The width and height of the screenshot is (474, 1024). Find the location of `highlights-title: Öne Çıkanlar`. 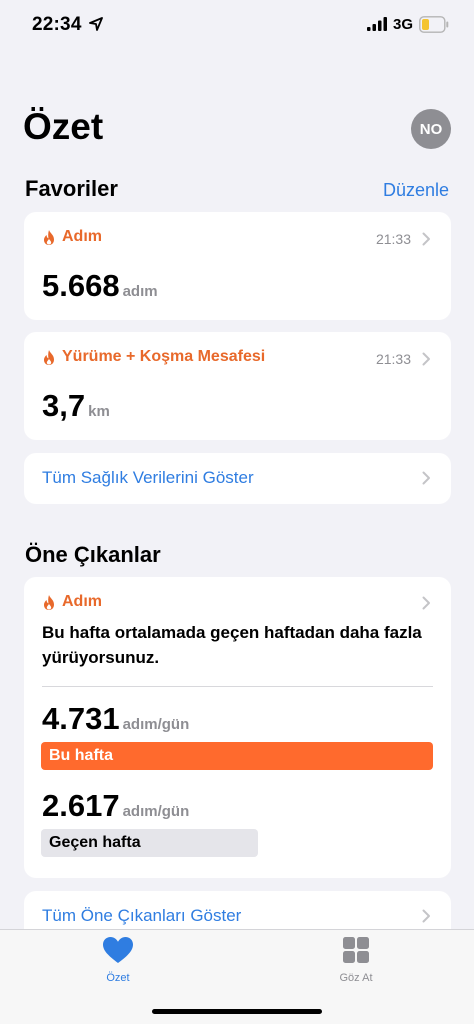

highlights-title: Öne Çıkanlar is located at coordinates (93, 554).